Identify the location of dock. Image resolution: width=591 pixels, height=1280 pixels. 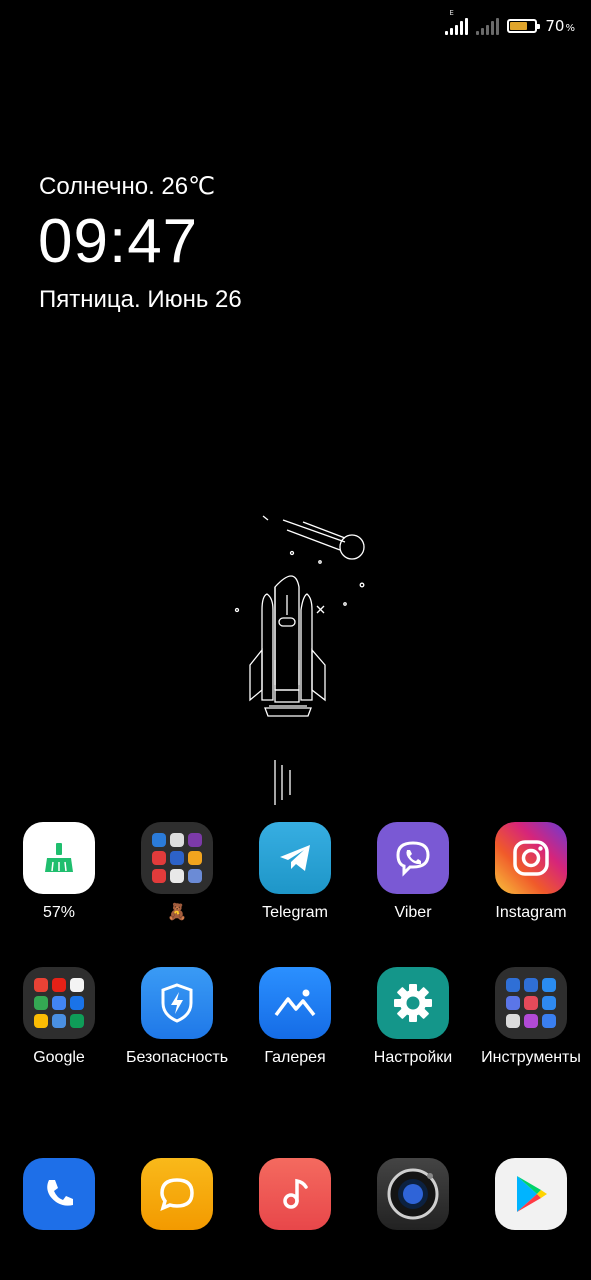
(295, 1194).